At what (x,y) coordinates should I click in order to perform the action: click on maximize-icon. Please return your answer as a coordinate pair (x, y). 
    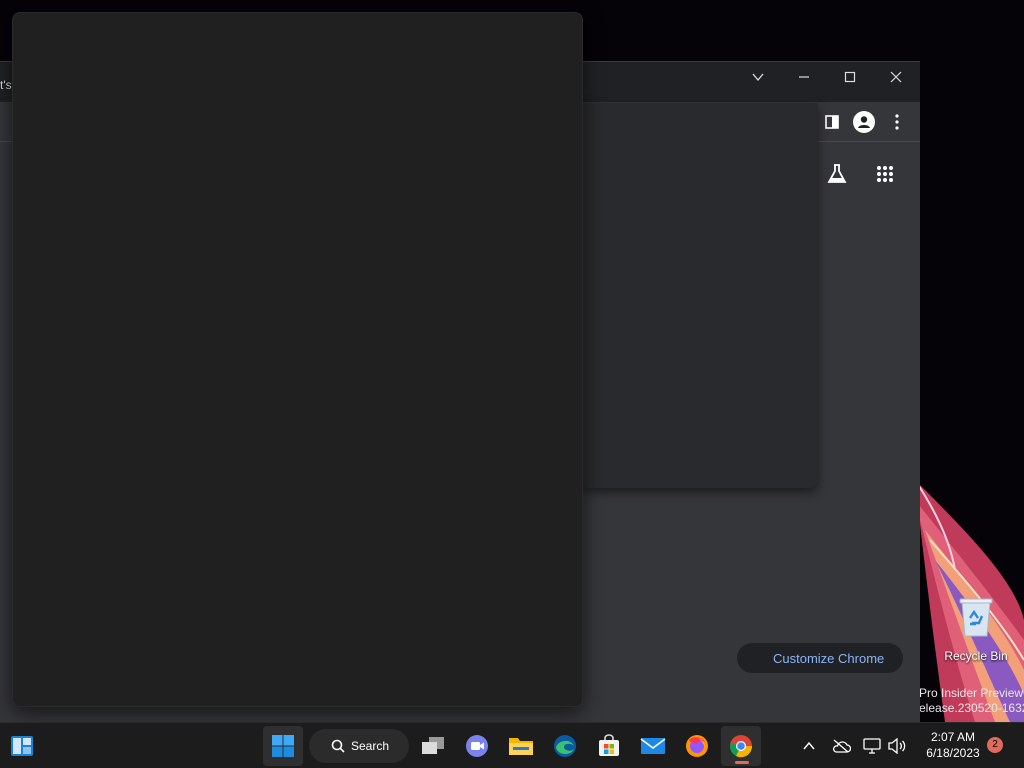
    Looking at the image, I should click on (850, 77).